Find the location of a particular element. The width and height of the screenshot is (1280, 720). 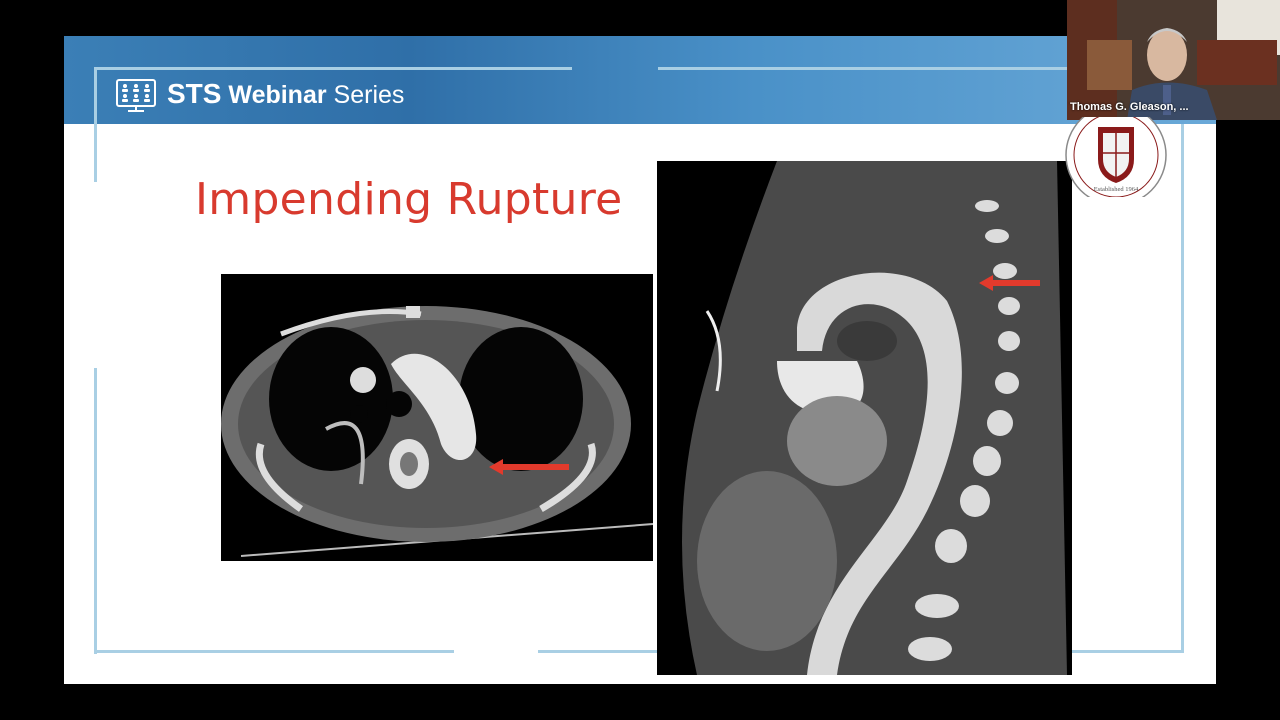

frame-line-bottom-mid is located at coordinates (598, 651).